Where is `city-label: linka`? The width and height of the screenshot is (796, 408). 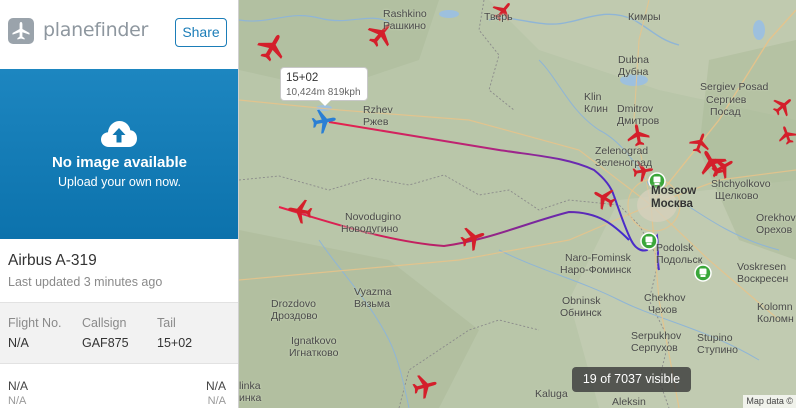 city-label: linka is located at coordinates (250, 386).